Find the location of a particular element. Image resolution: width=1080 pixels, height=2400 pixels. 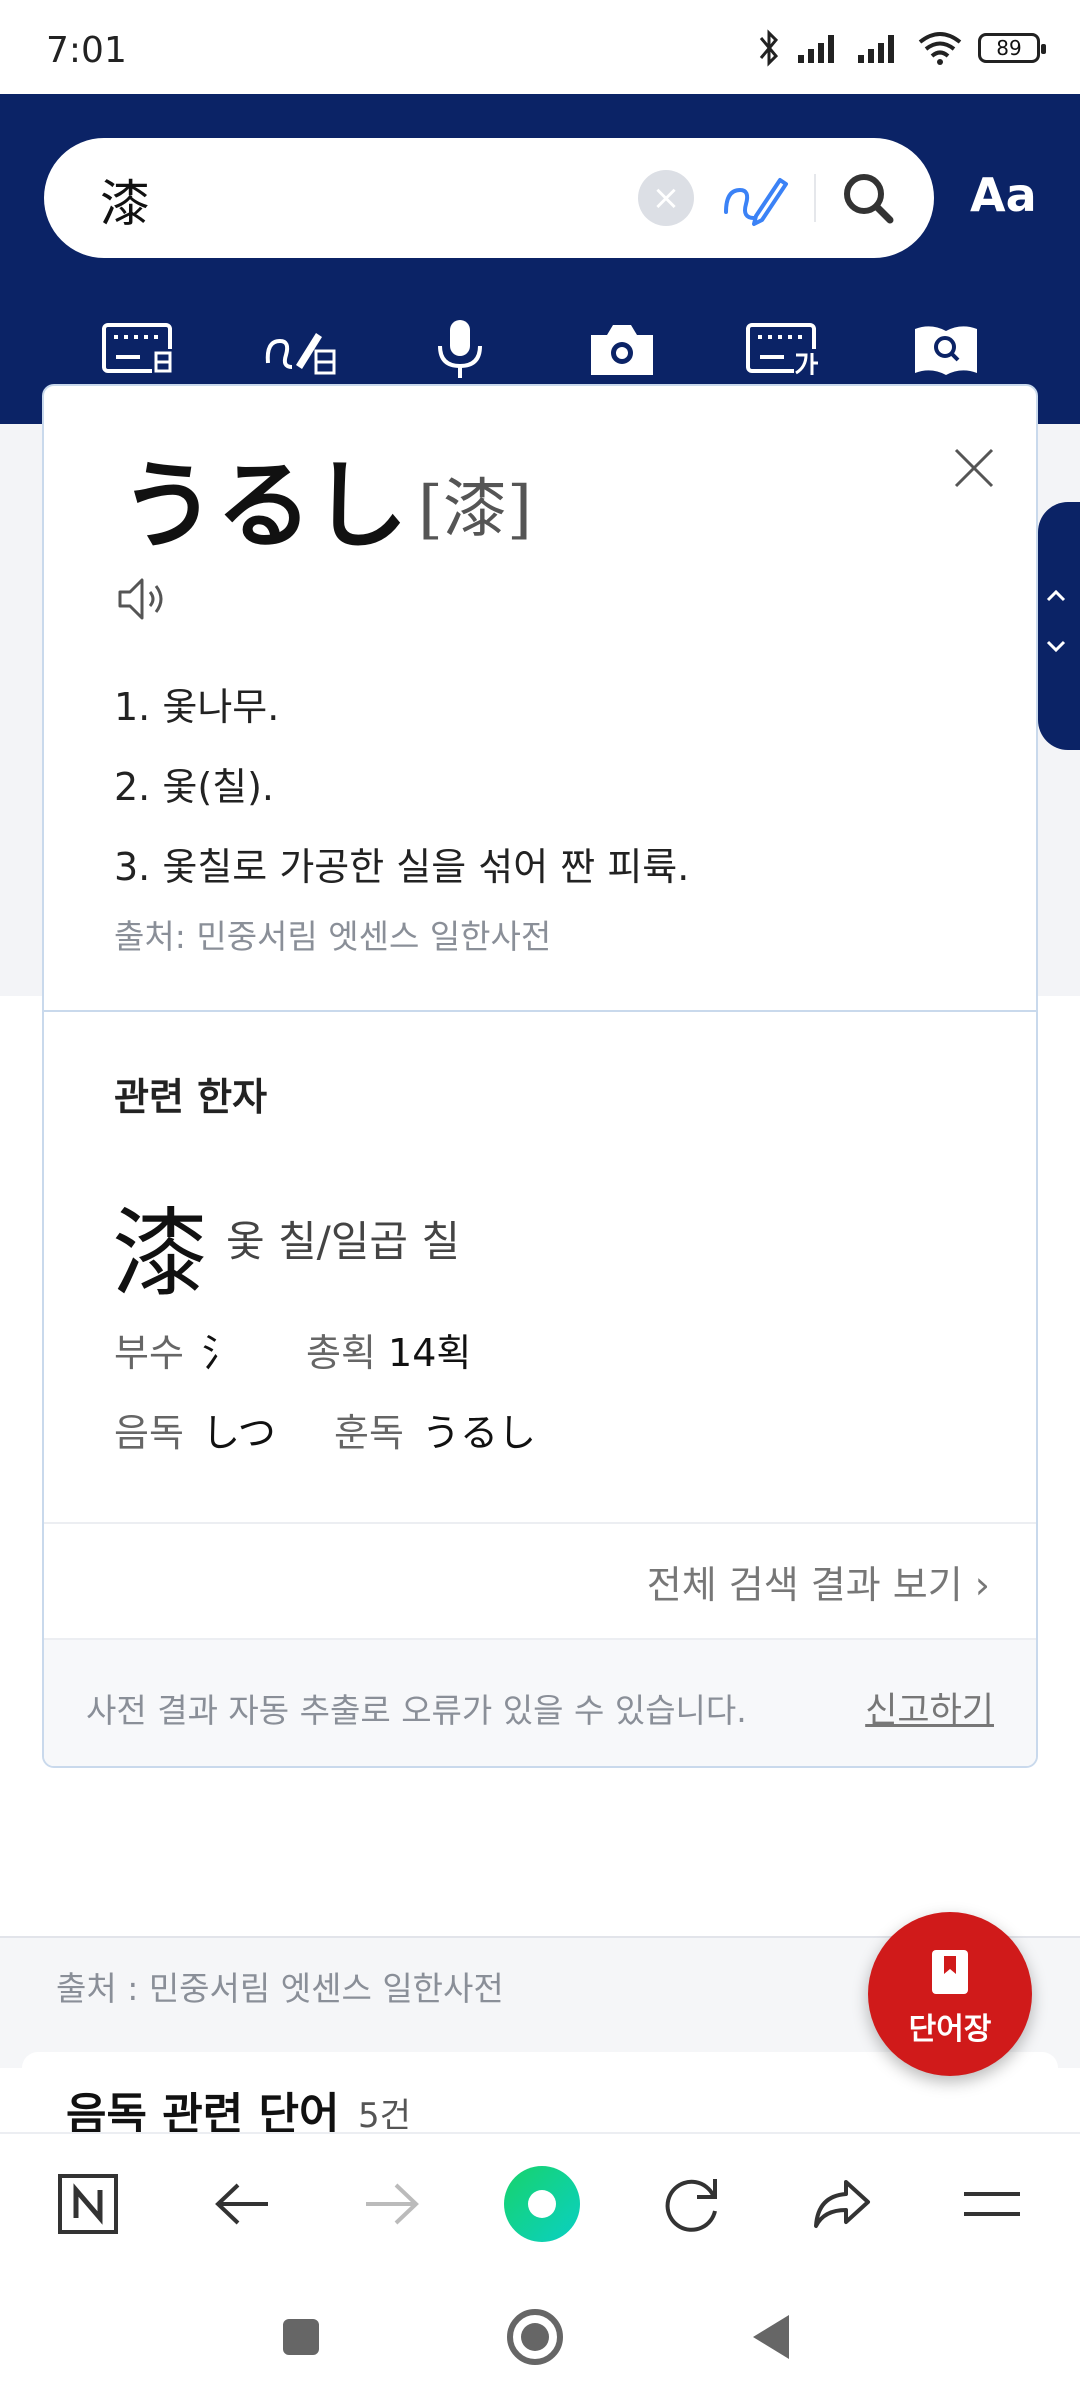

header: 漆 × Aa is located at coordinates (540, 259).